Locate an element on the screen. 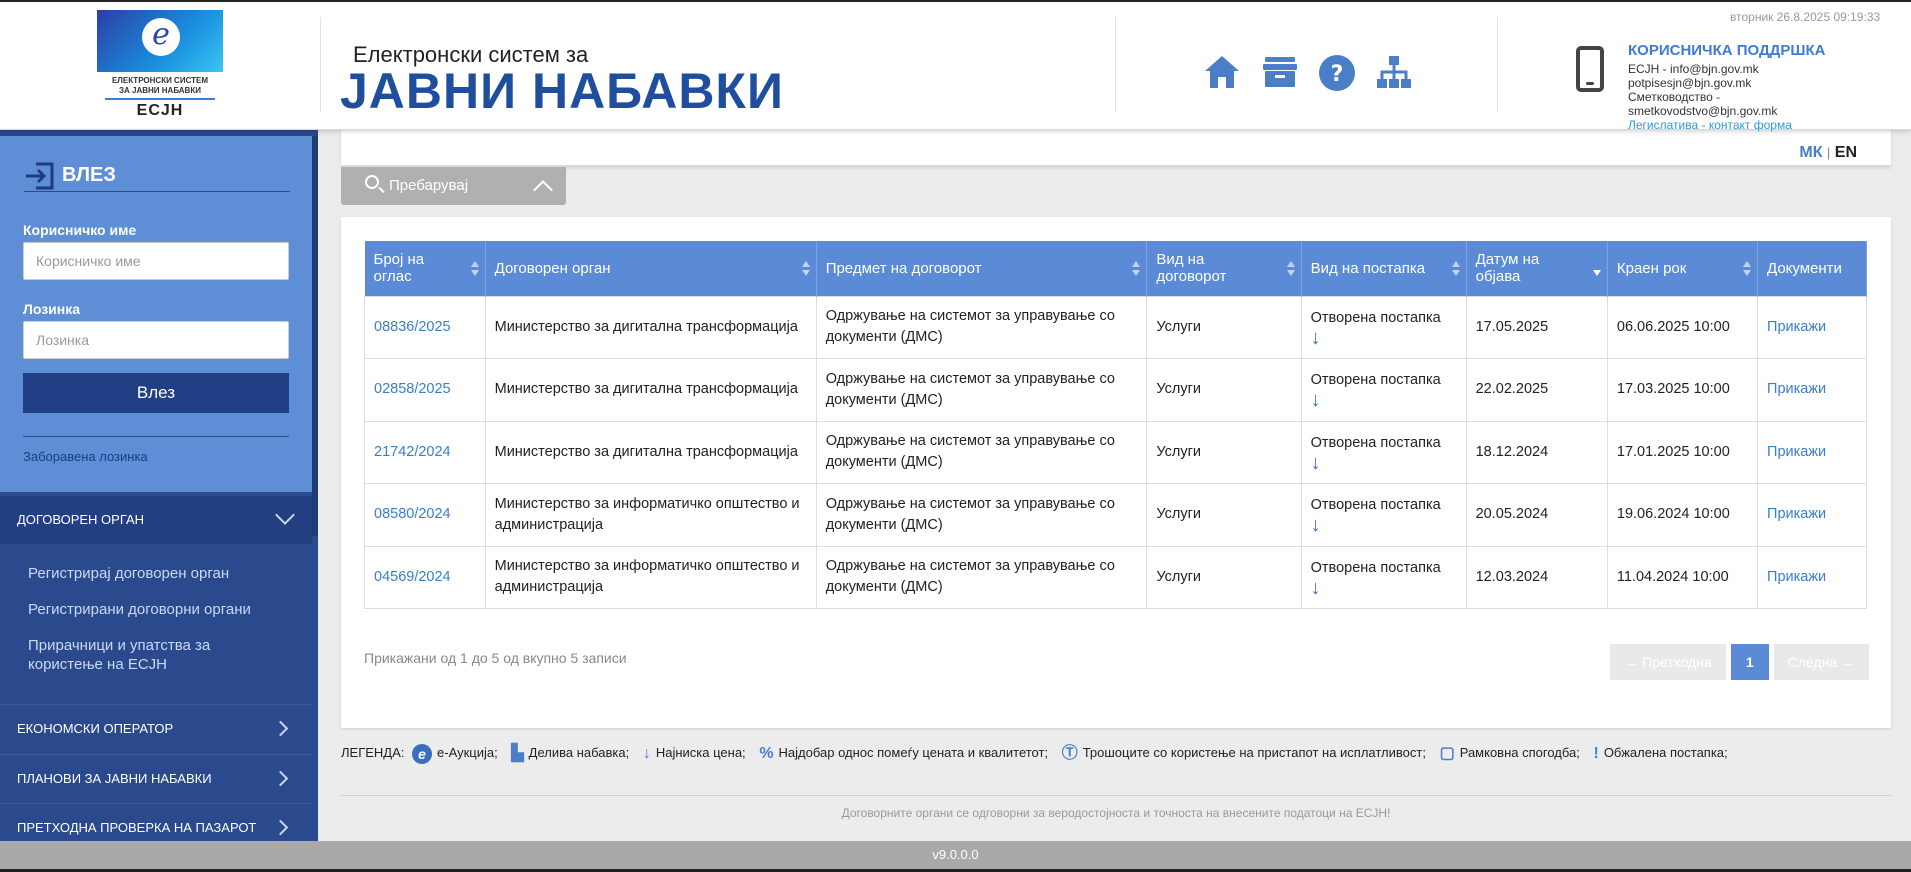 Image resolution: width=1911 pixels, height=872 pixels. lang-mk: МК is located at coordinates (1810, 152).